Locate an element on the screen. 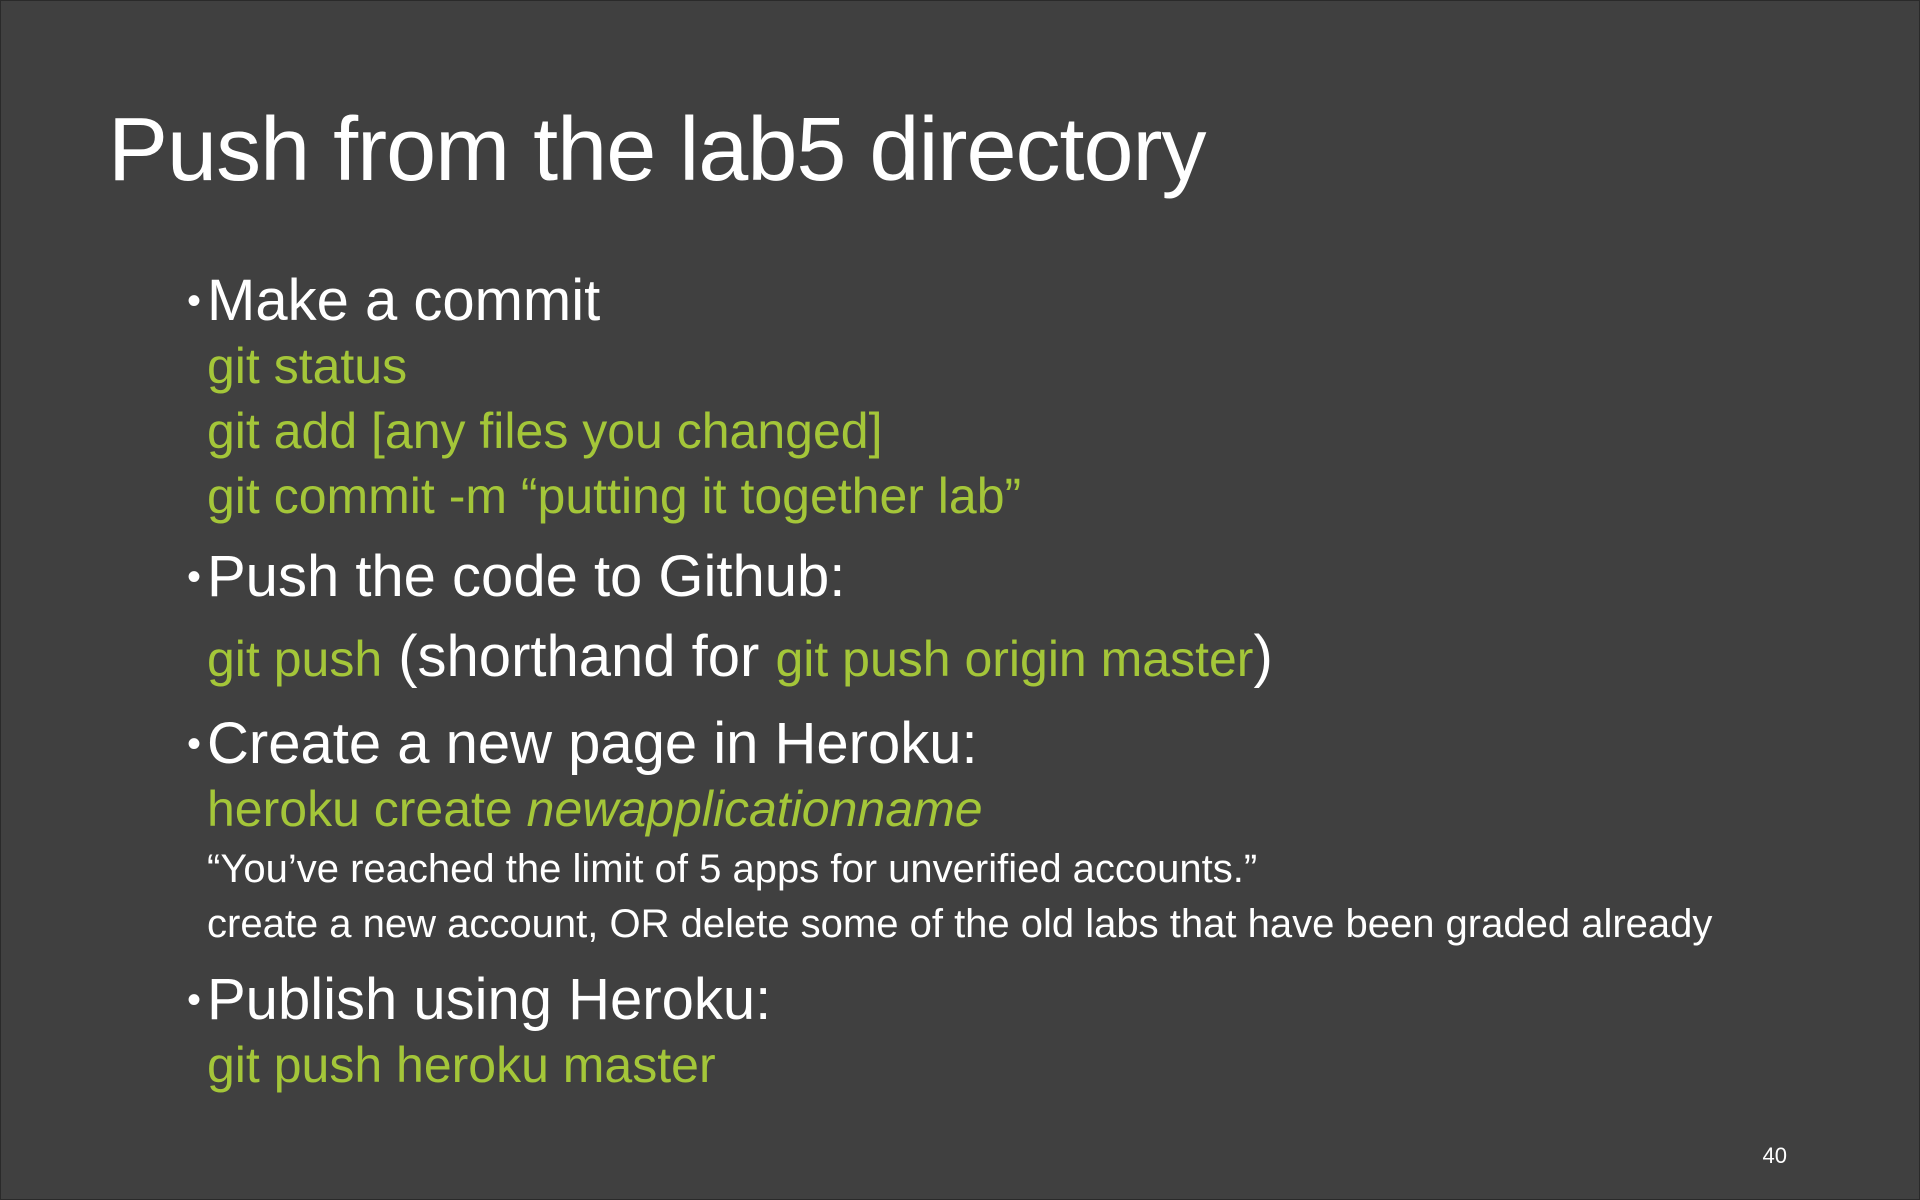  bullet-make-commit: • Make a commit is located at coordinates (1037, 301).